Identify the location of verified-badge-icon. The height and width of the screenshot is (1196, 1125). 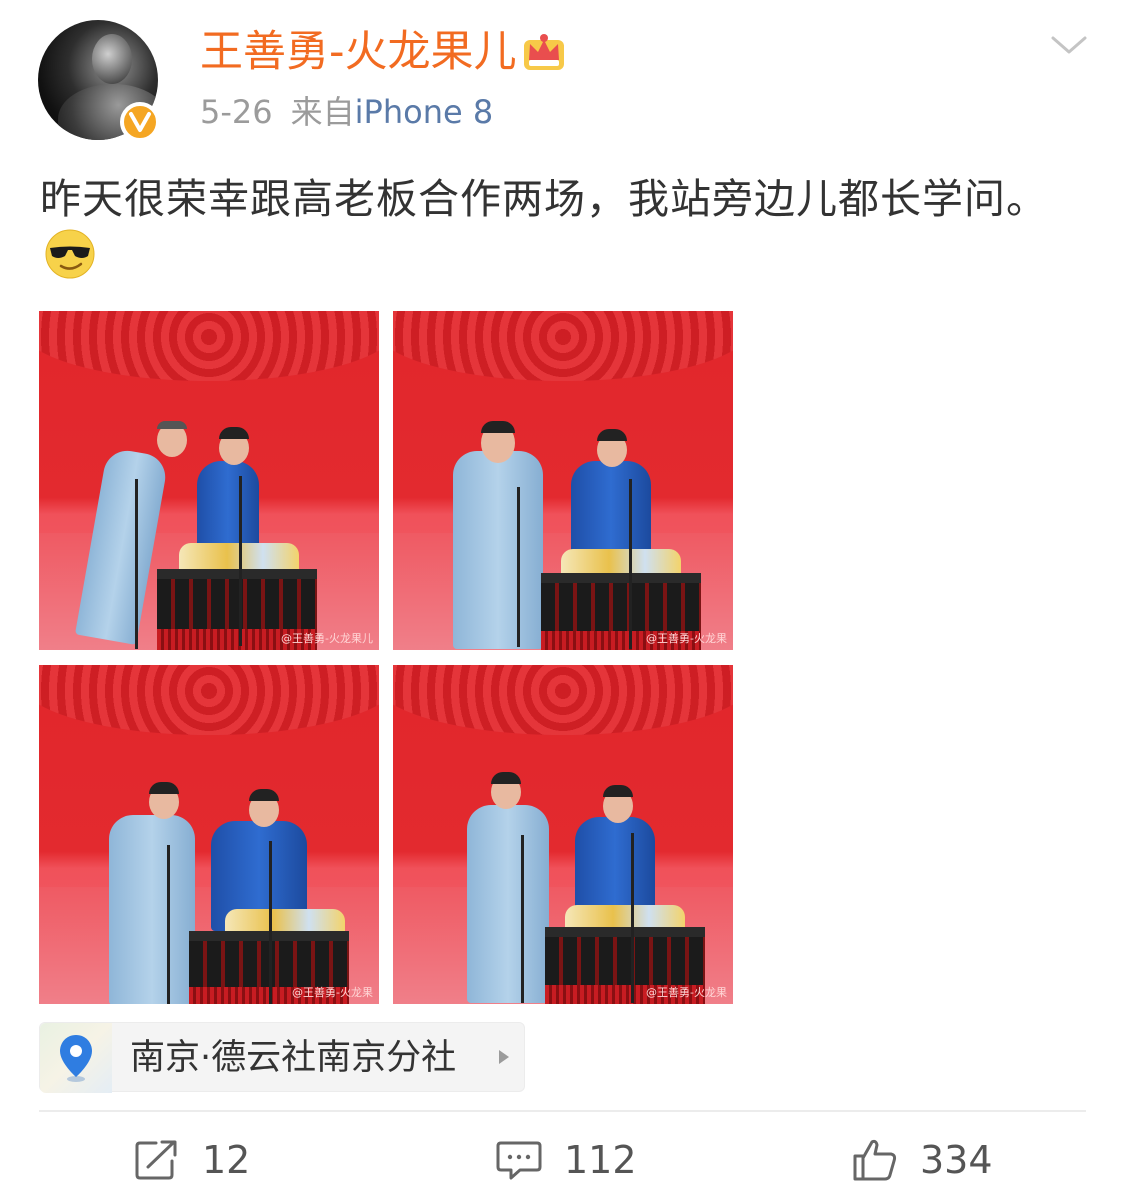
(140, 122).